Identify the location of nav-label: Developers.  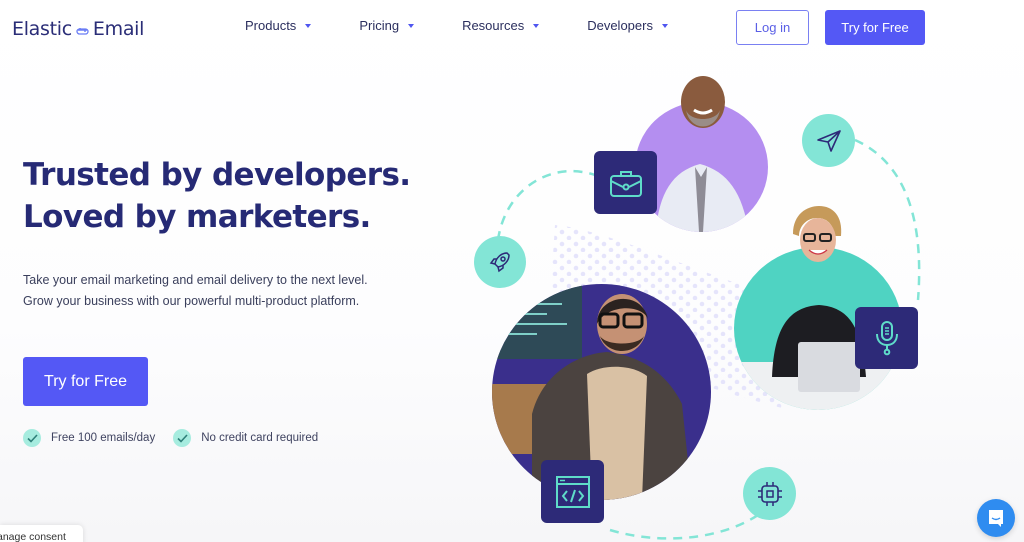
(620, 25).